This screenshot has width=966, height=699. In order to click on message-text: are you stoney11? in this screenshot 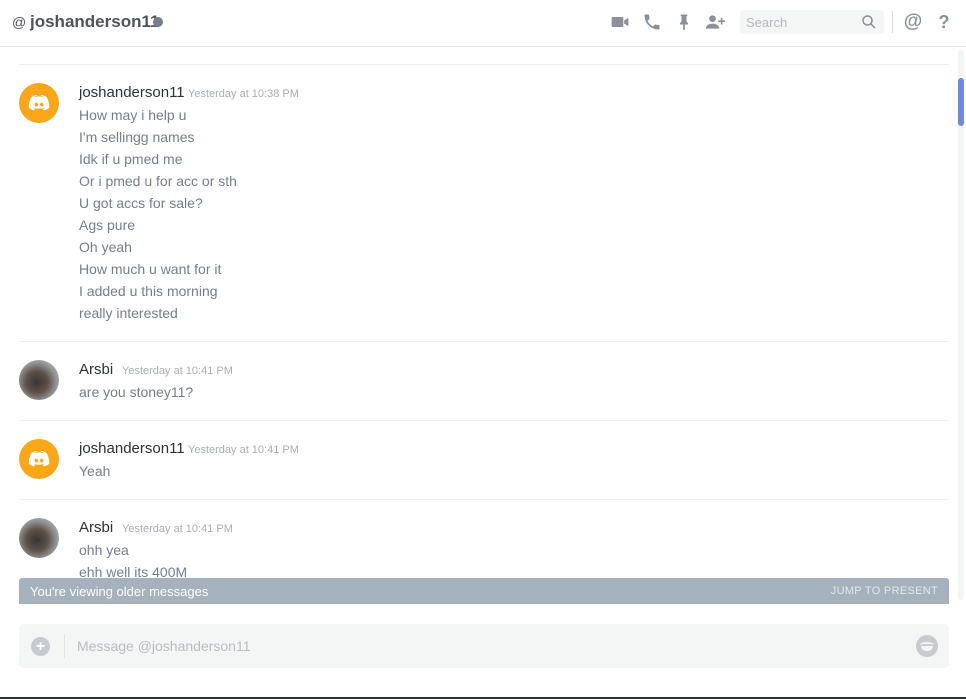, I will do `click(136, 392)`.